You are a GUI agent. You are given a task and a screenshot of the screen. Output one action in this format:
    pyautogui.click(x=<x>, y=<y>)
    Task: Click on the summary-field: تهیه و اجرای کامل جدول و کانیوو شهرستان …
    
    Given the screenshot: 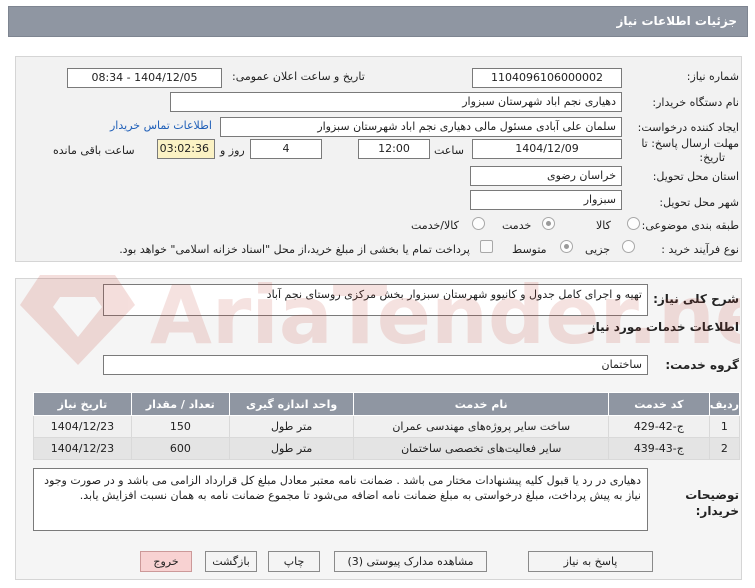 What is the action you would take?
    pyautogui.click(x=375, y=300)
    